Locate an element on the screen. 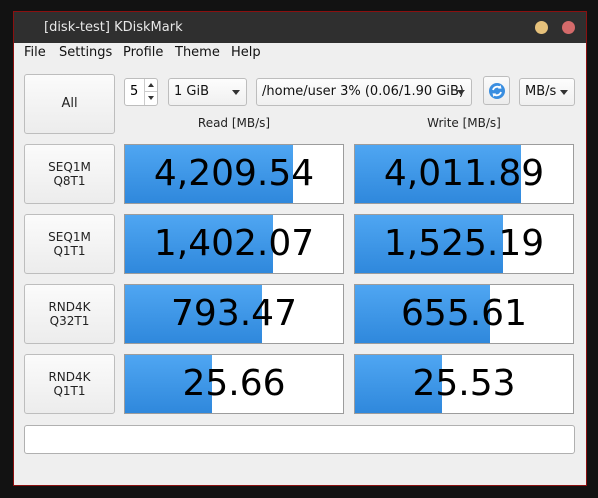 This screenshot has width=598, height=498. read-result-field: 25.66 is located at coordinates (234, 384).